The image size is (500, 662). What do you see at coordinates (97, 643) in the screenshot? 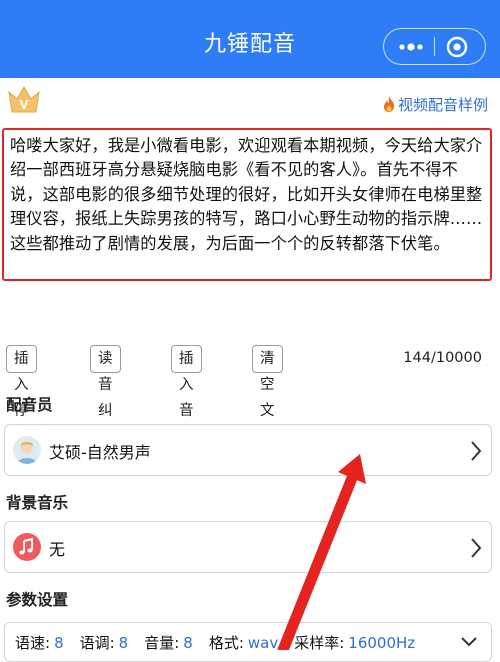
I see `param-key: 语调:` at bounding box center [97, 643].